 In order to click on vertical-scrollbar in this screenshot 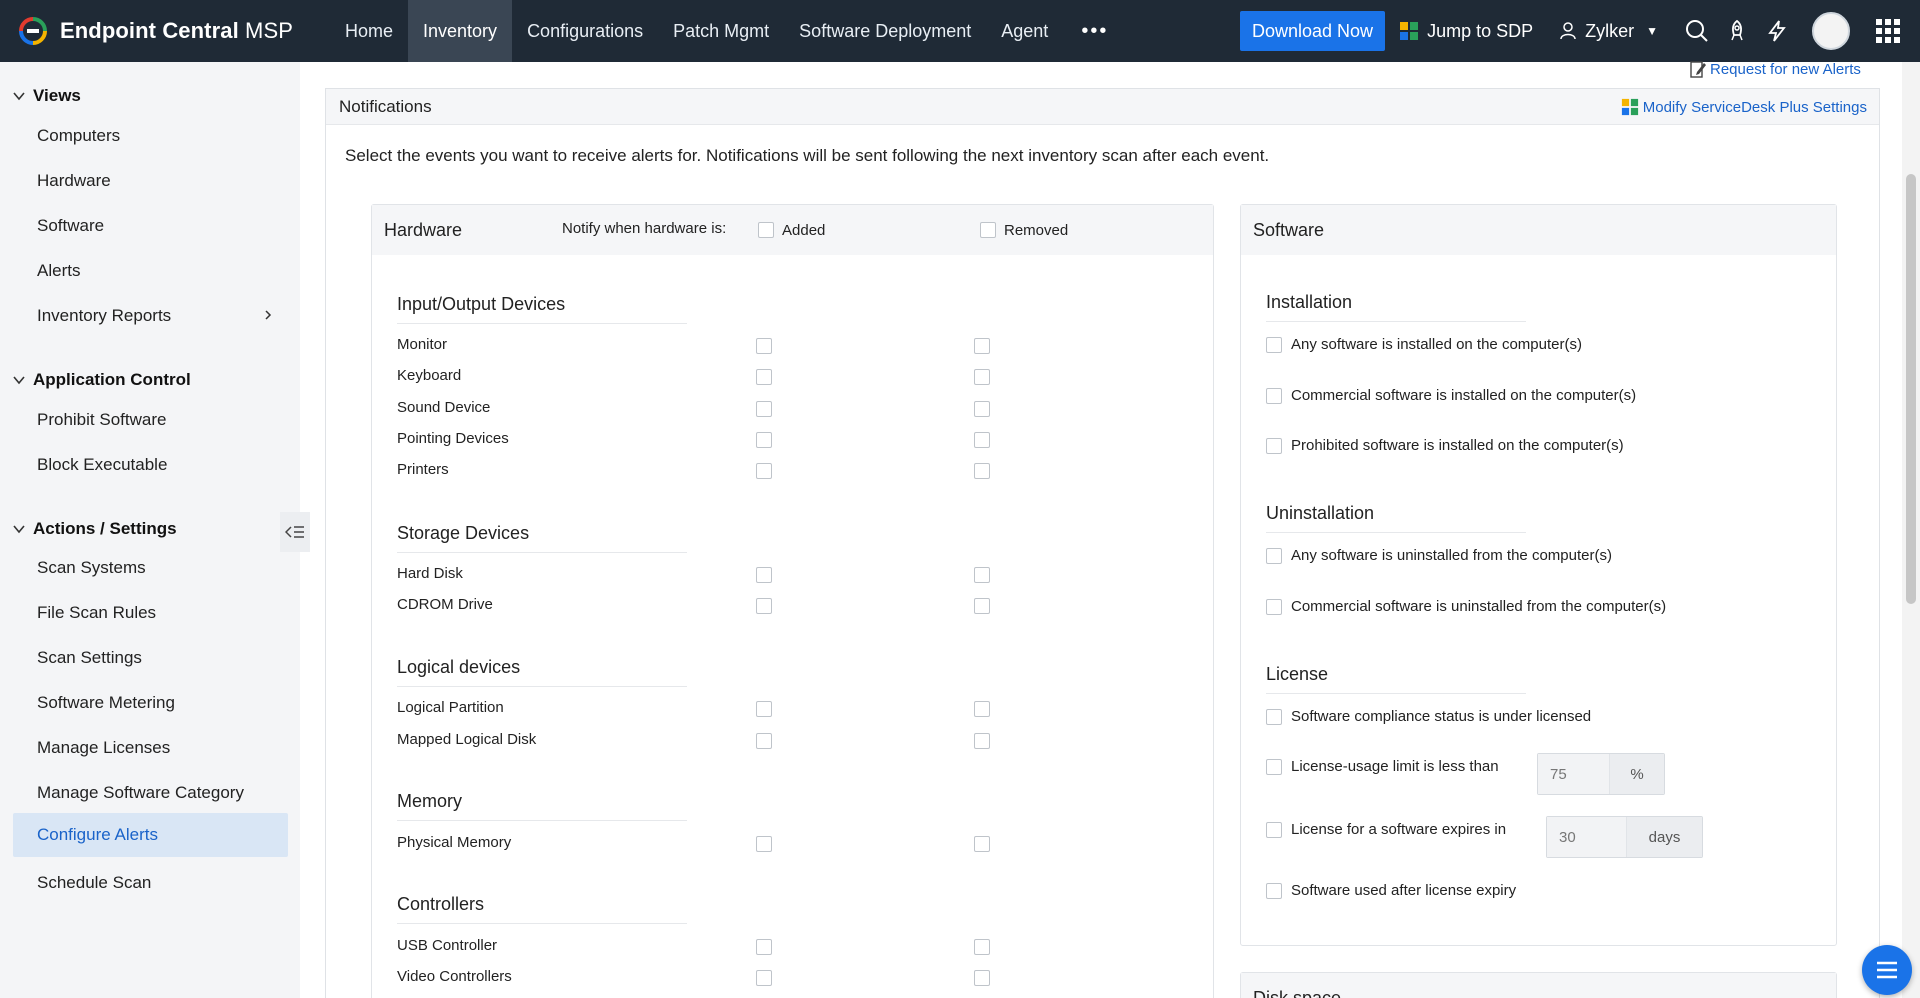, I will do `click(1911, 530)`.